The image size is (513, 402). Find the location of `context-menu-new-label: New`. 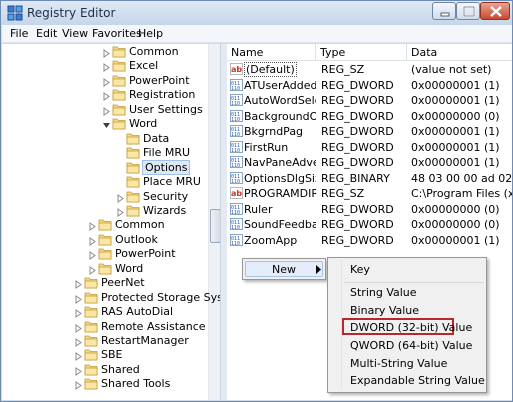

context-menu-new-label: New is located at coordinates (284, 269).